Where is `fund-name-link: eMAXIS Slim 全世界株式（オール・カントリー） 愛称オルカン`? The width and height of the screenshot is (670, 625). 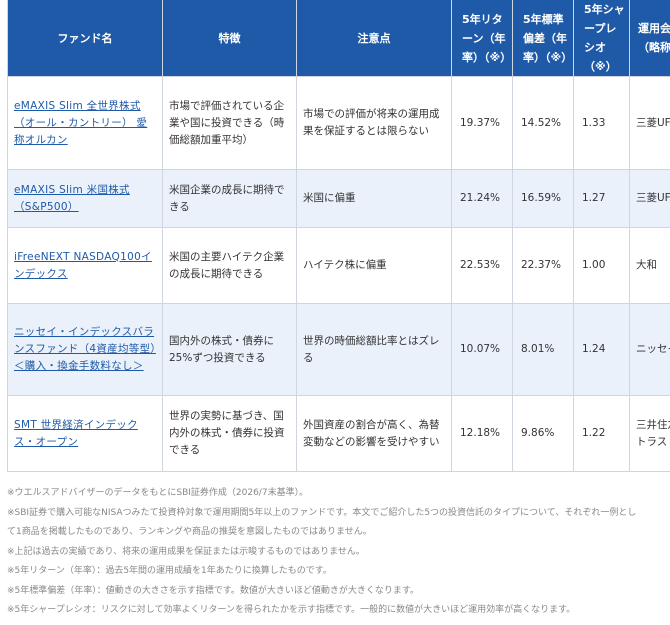 fund-name-link: eMAXIS Slim 全世界株式（オール・カントリー） 愛称オルカン is located at coordinates (80, 123).